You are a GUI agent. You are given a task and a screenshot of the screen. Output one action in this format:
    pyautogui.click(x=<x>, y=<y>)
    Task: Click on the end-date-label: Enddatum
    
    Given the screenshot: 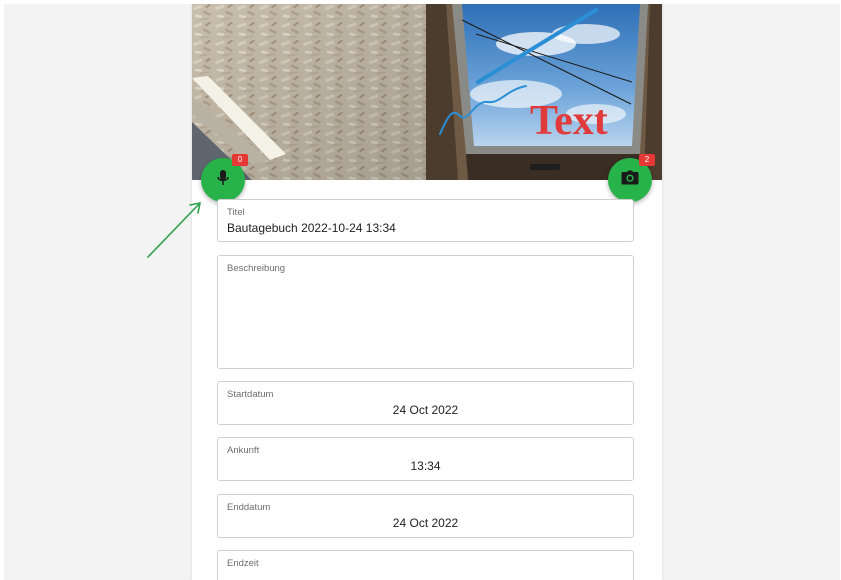 What is the action you would take?
    pyautogui.click(x=249, y=507)
    